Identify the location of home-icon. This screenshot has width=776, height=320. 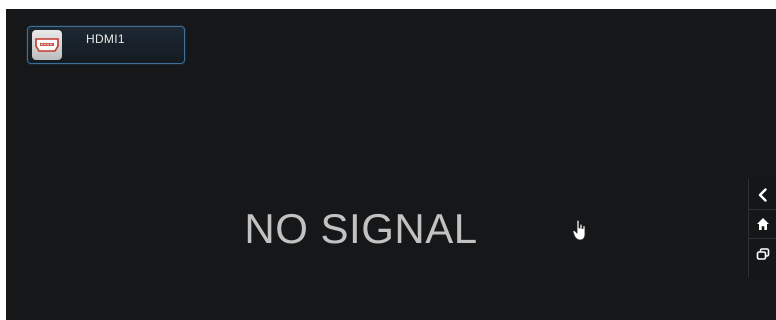
(763, 225).